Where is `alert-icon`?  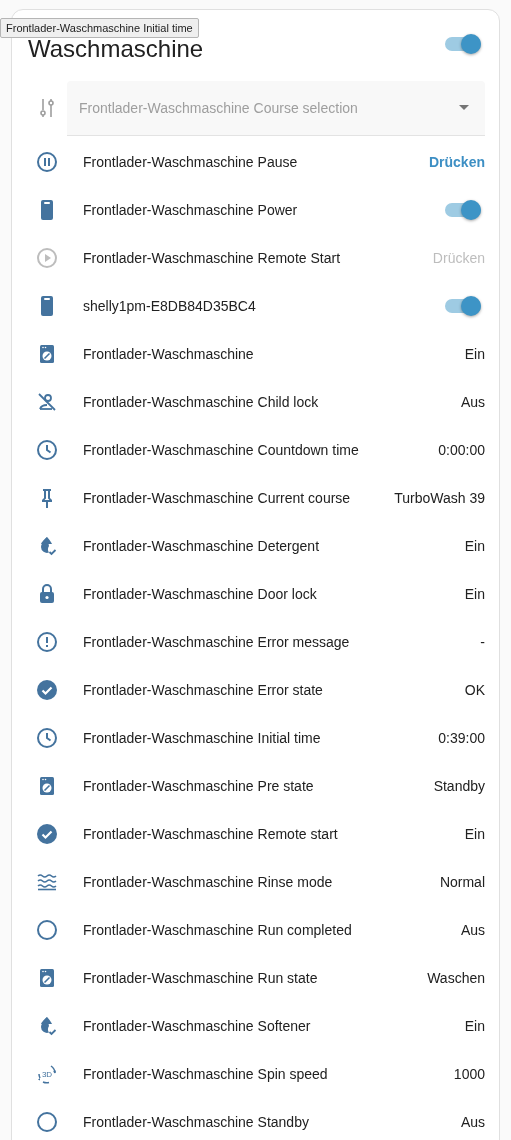
alert-icon is located at coordinates (47, 642).